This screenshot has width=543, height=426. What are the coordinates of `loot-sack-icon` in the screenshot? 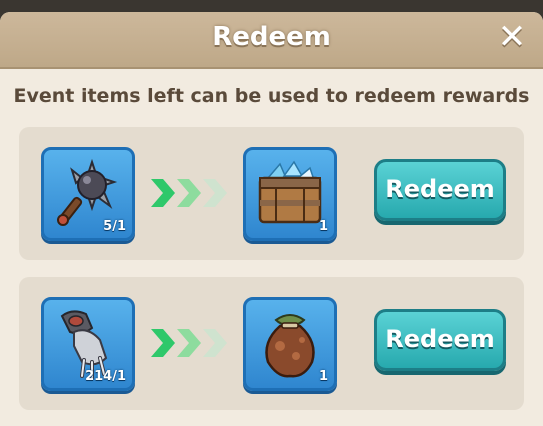 It's located at (290, 346).